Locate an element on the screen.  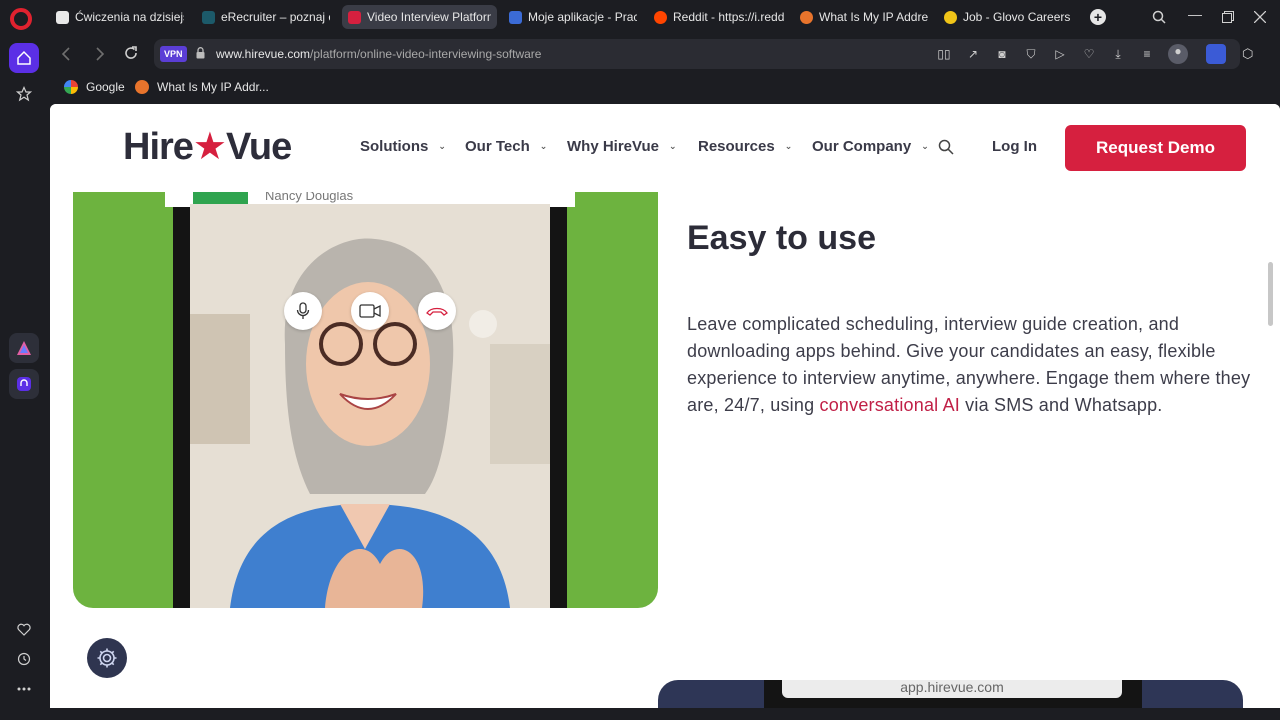
hang-up-phone-icon is located at coordinates (437, 311).